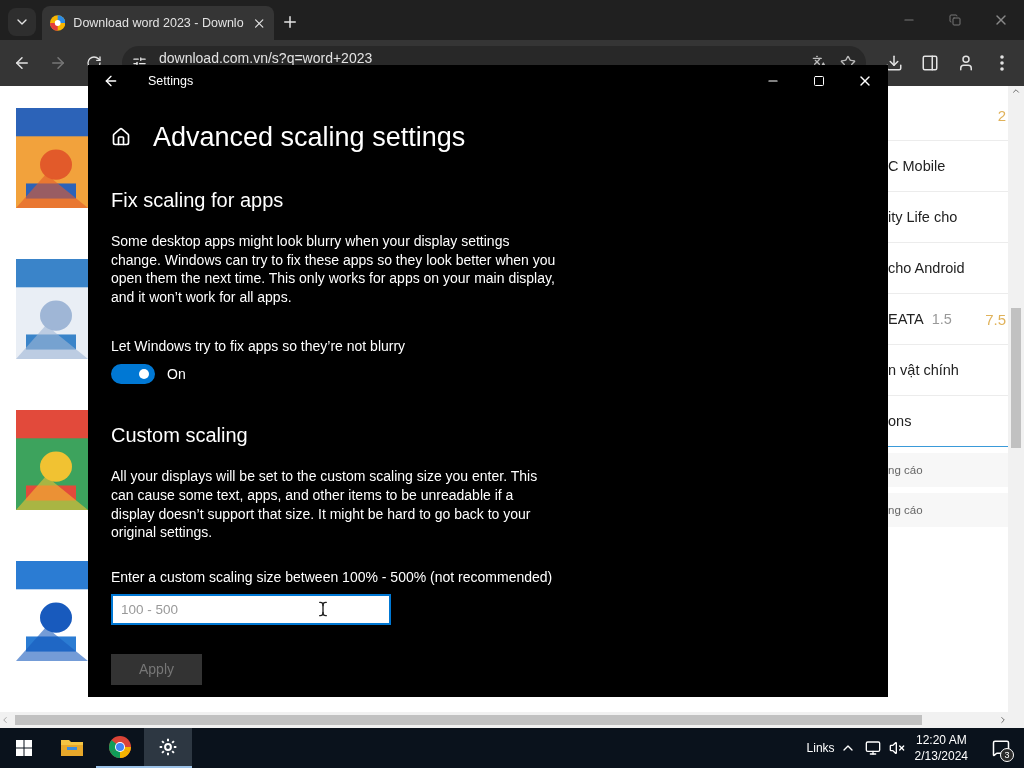  I want to click on item-title: C Mobile, so click(917, 166).